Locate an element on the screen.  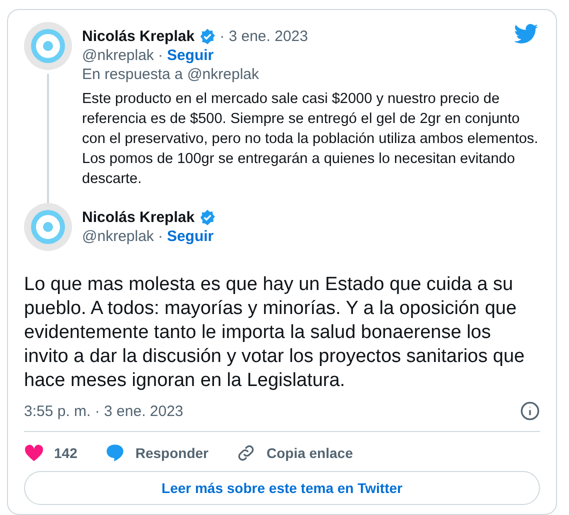
like-button: 142 is located at coordinates (55, 453).